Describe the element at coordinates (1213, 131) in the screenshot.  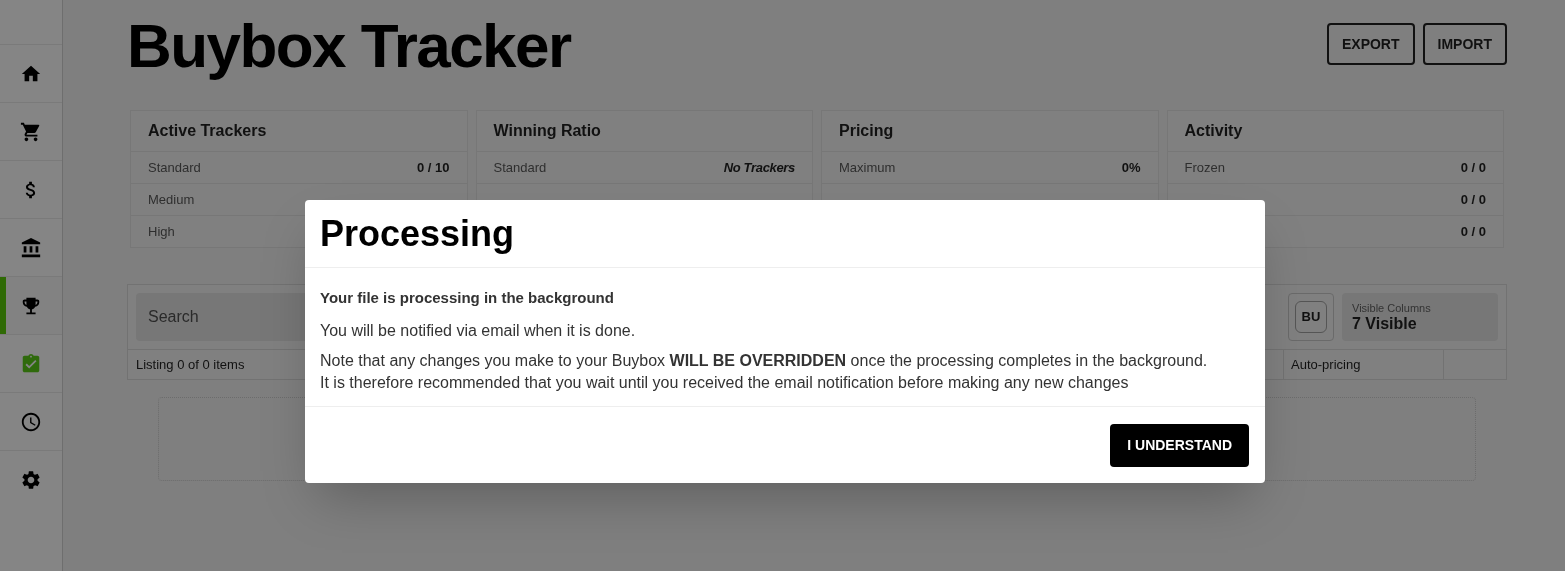
I see `card-title: Activity` at that location.